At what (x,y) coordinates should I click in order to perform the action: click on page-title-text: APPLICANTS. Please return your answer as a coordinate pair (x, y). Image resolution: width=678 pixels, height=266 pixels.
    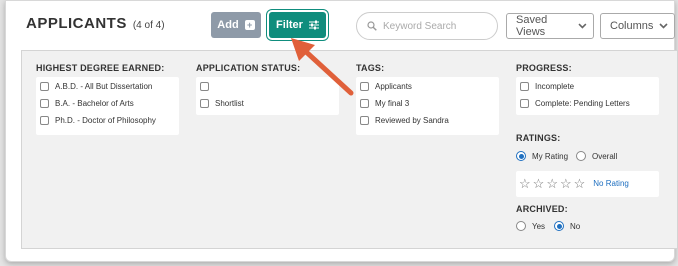
    Looking at the image, I should click on (76, 23).